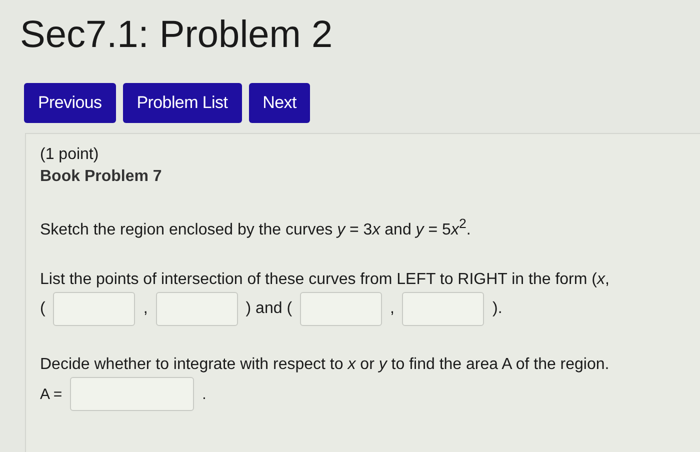 The image size is (700, 452). What do you see at coordinates (325, 365) in the screenshot?
I see `question-text: Decide whether to integrate with respect to x or y to find the area A of the region.` at bounding box center [325, 365].